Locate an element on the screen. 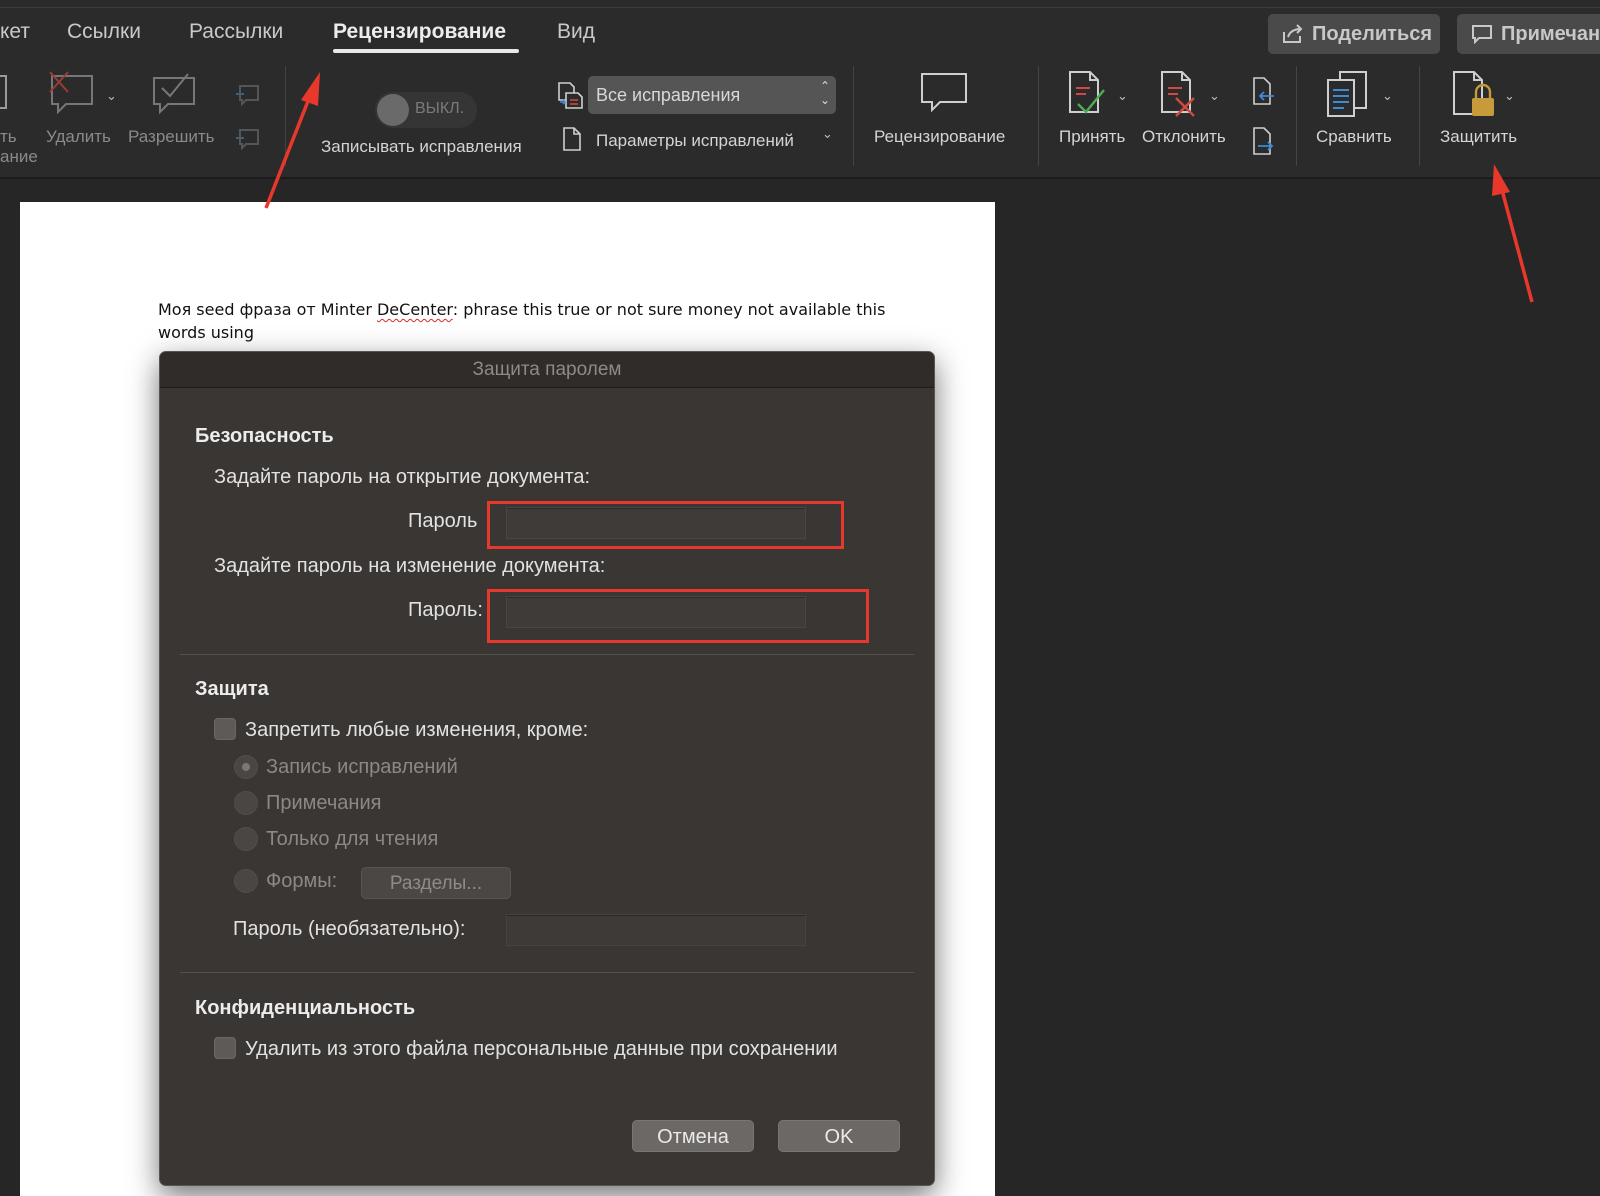 This screenshot has height=1196, width=1600. toggle-knob is located at coordinates (393, 110).